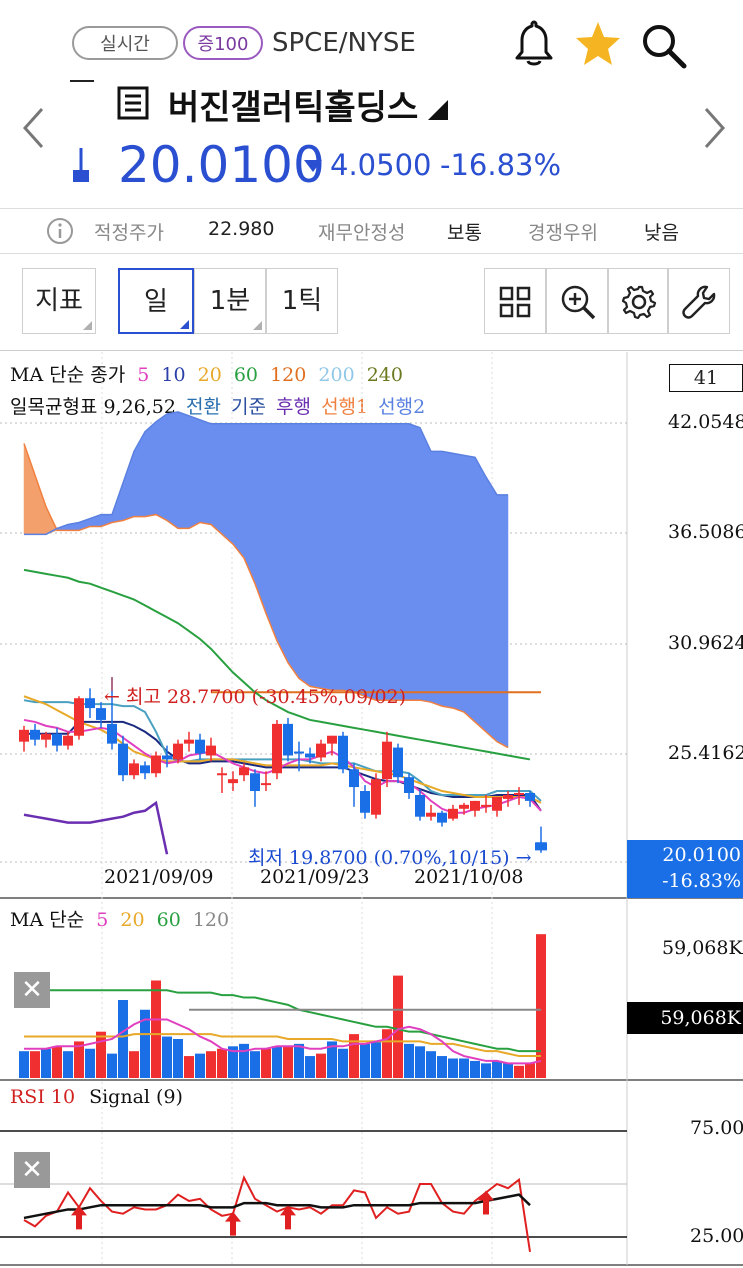 The height and width of the screenshot is (1268, 743). Describe the element at coordinates (685, 869) in the screenshot. I see `last-price-badge: 20.0100 -16.83%` at that location.